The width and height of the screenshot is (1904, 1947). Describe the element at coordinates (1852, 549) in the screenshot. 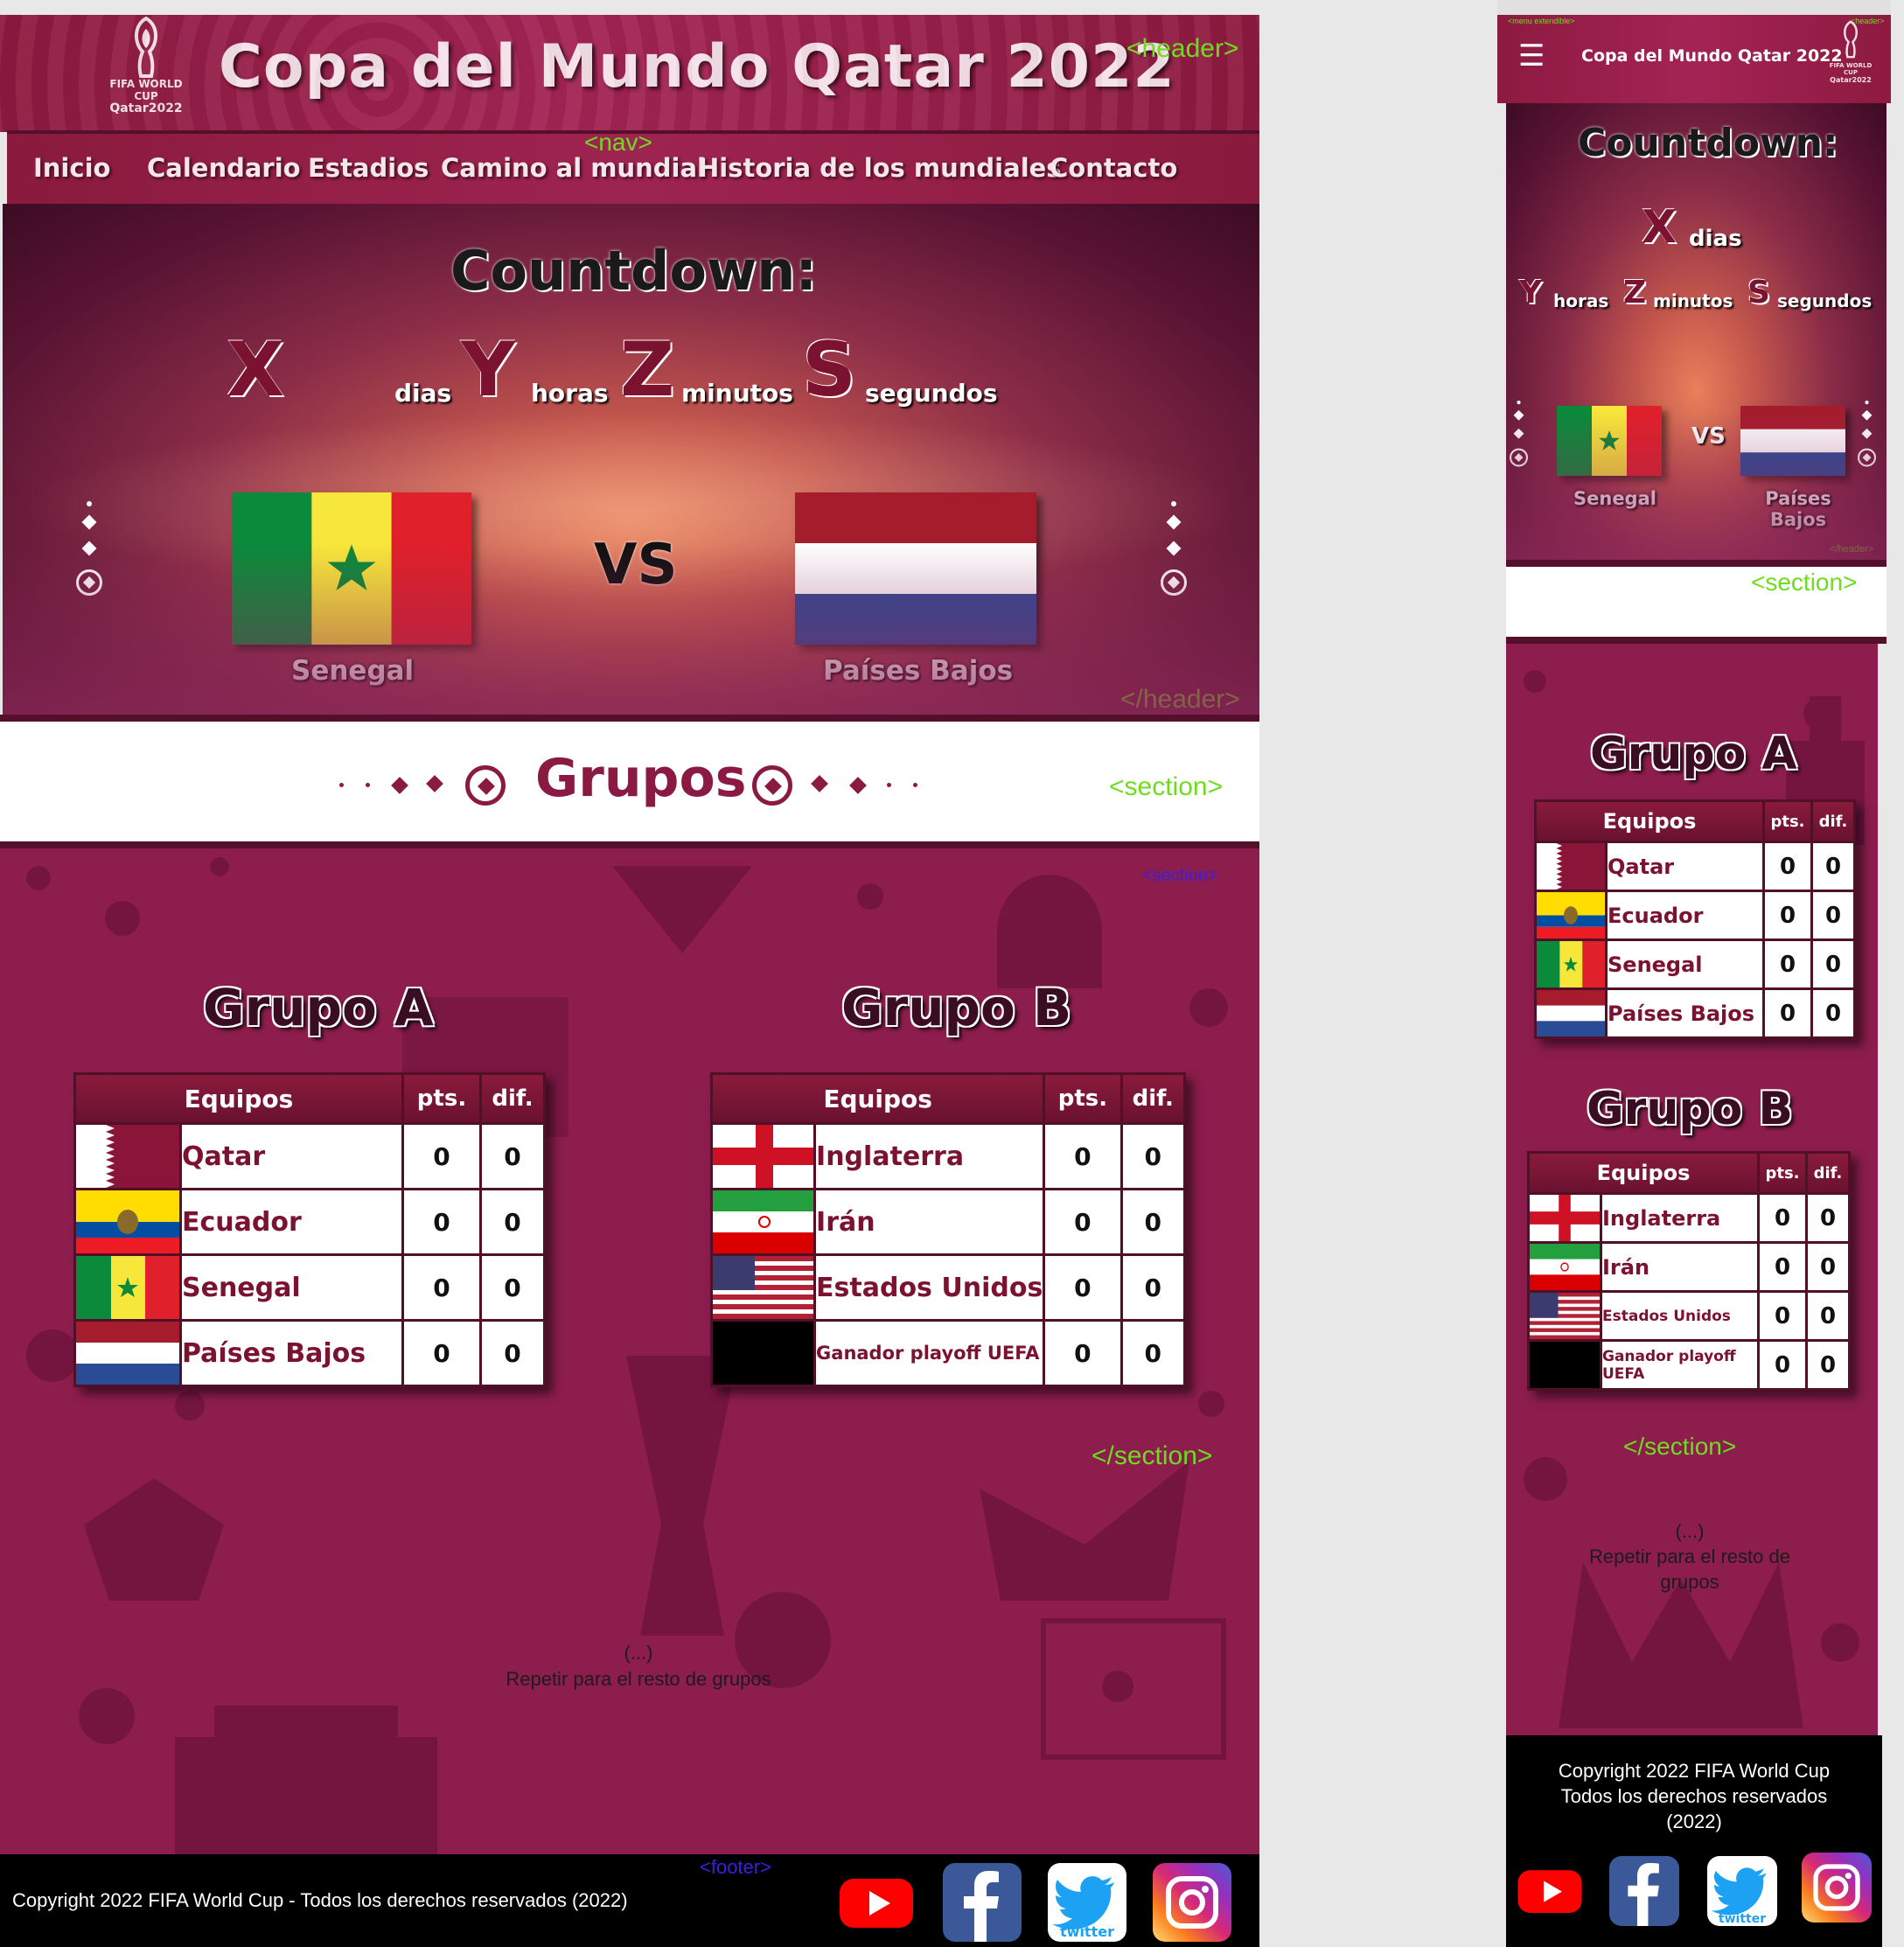

I see `annotation-header-end: </header>` at that location.